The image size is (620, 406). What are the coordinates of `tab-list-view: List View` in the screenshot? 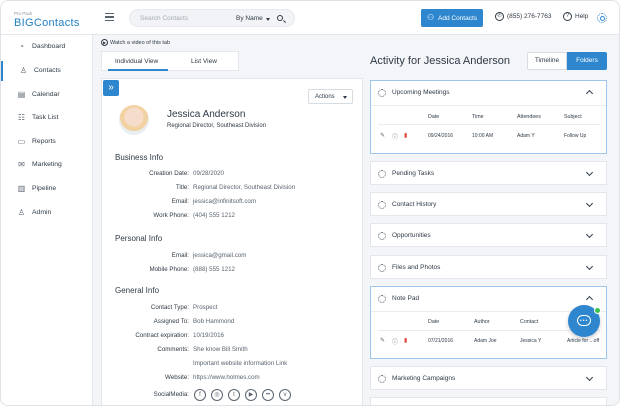 It's located at (204, 61).